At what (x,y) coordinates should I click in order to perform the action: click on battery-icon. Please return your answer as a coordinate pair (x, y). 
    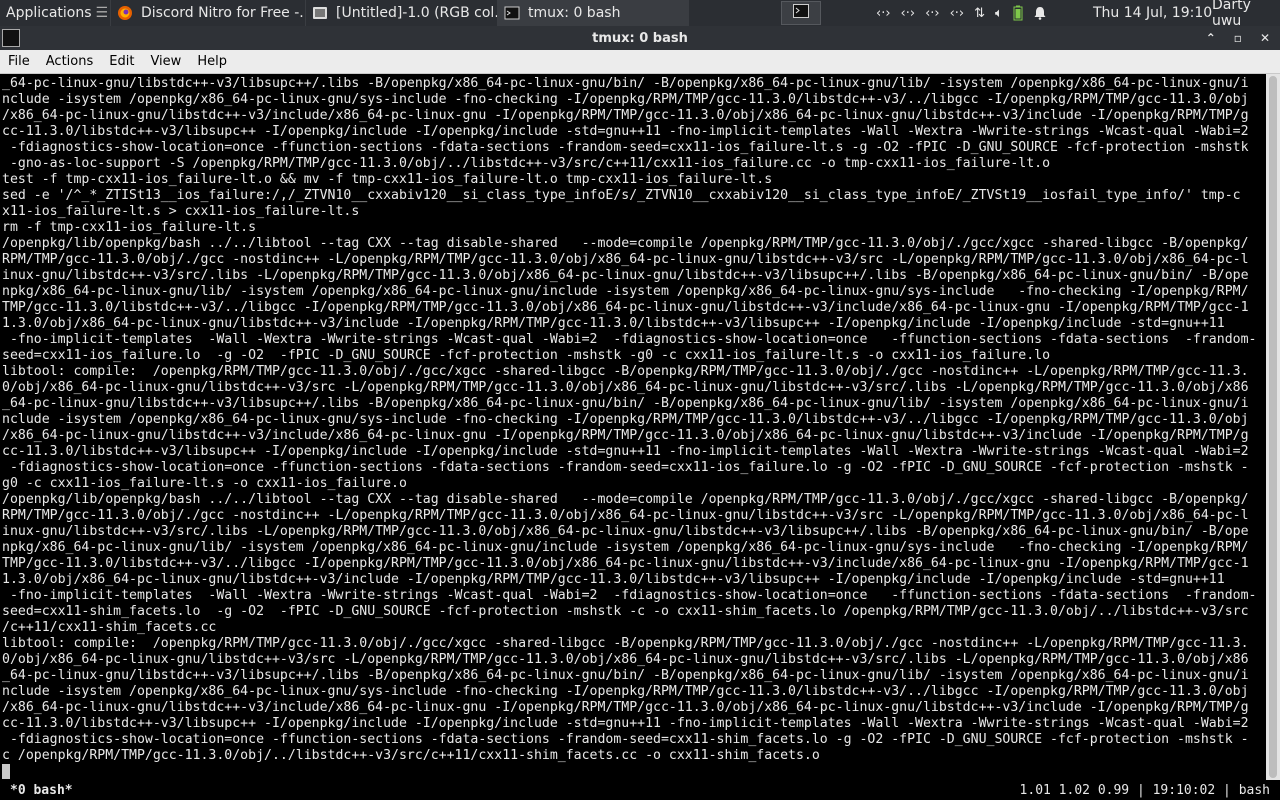
    Looking at the image, I should click on (1018, 13).